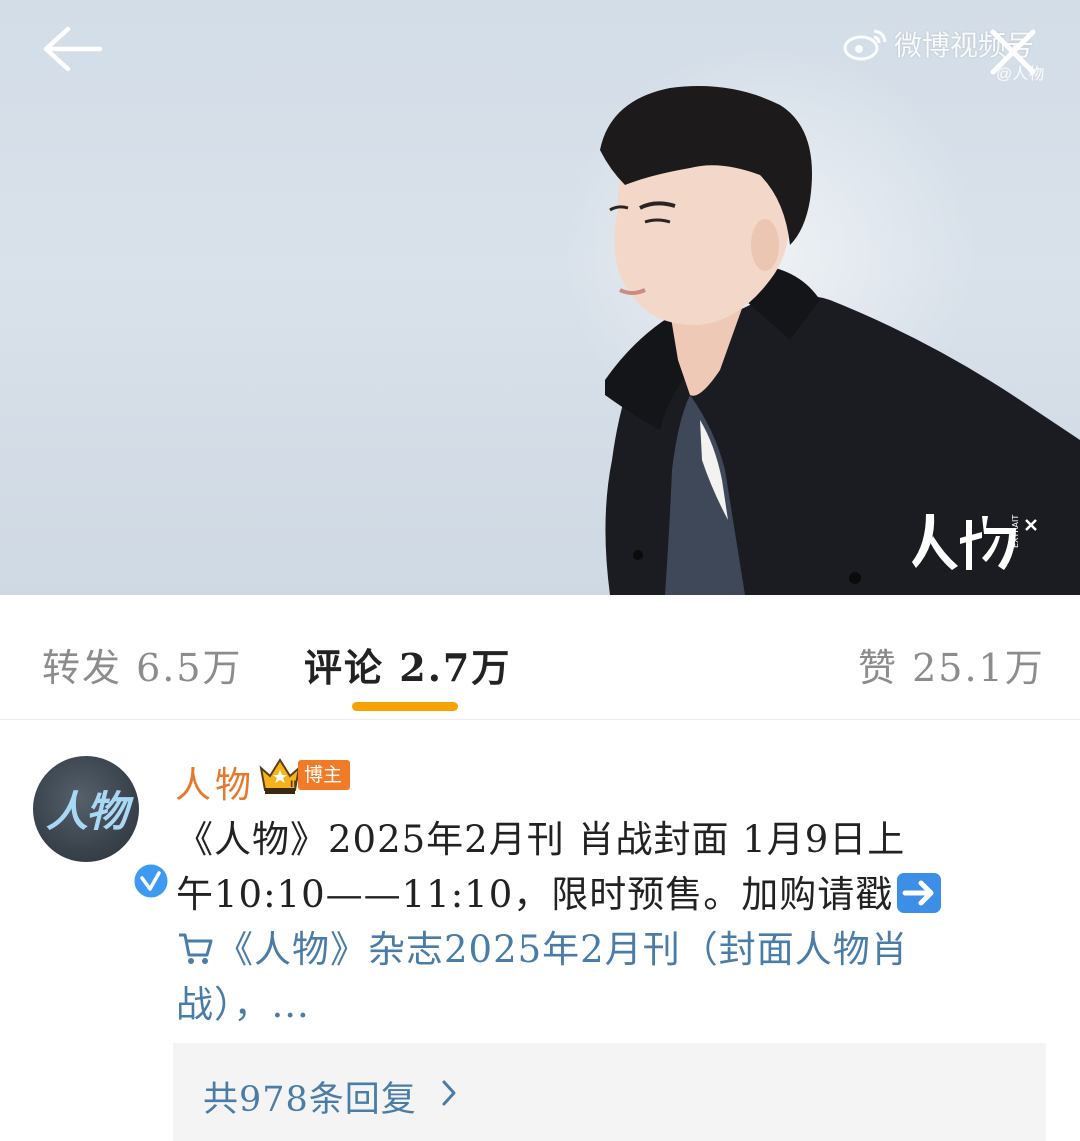 Image resolution: width=1080 pixels, height=1141 pixels. Describe the element at coordinates (151, 881) in the screenshot. I see `verified-check-icon` at that location.